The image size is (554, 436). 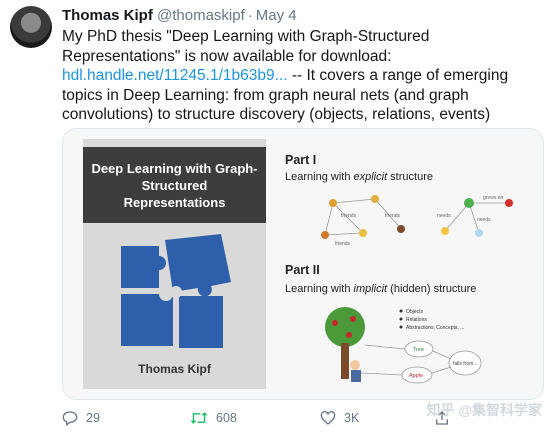 I want to click on heart-icon, so click(x=328, y=418).